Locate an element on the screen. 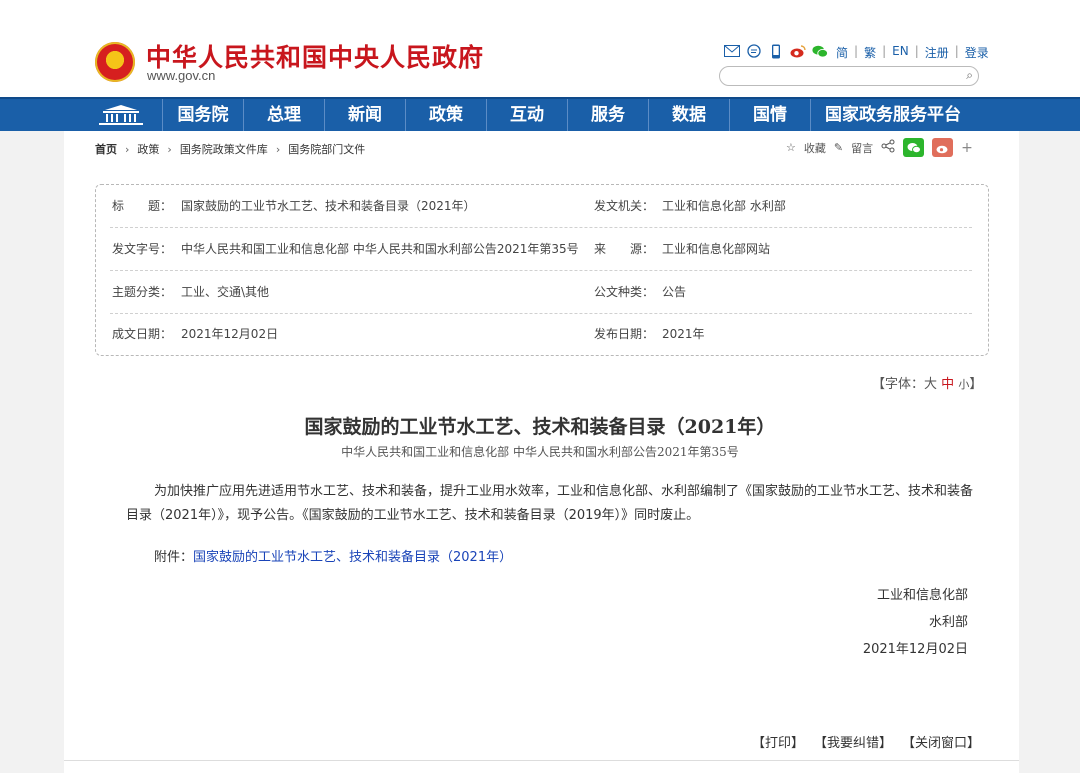  breadcrumb-policy: 政策 is located at coordinates (148, 149).